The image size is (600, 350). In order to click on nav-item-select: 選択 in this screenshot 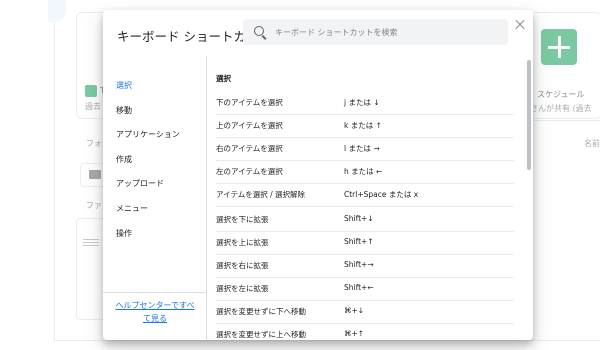, I will do `click(124, 85)`.